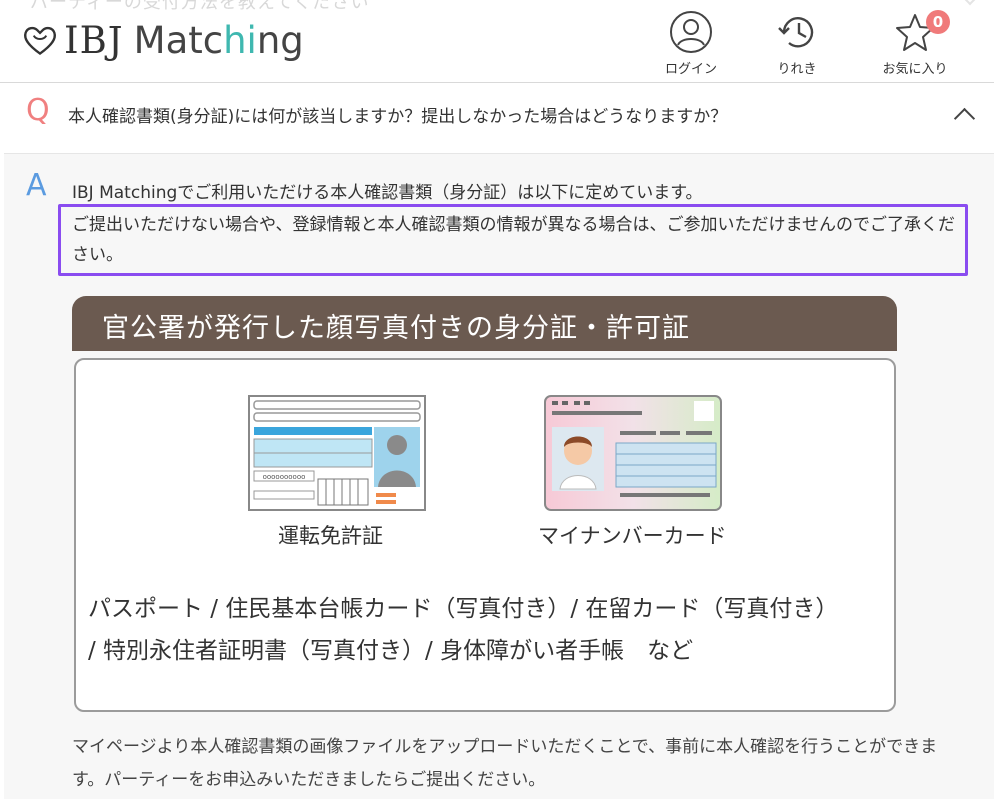 This screenshot has width=994, height=799. I want to click on figure-banner-title: 官公署が発行した顔写真付きの身分証・許可証, so click(396, 328).